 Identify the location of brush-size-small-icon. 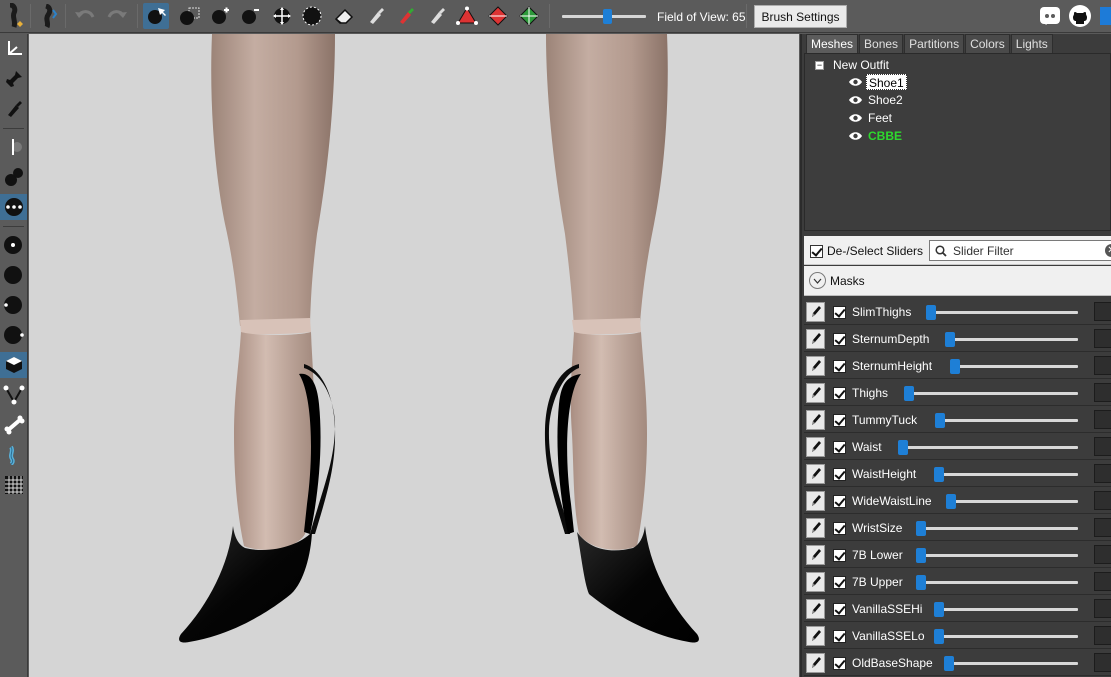
(13, 147).